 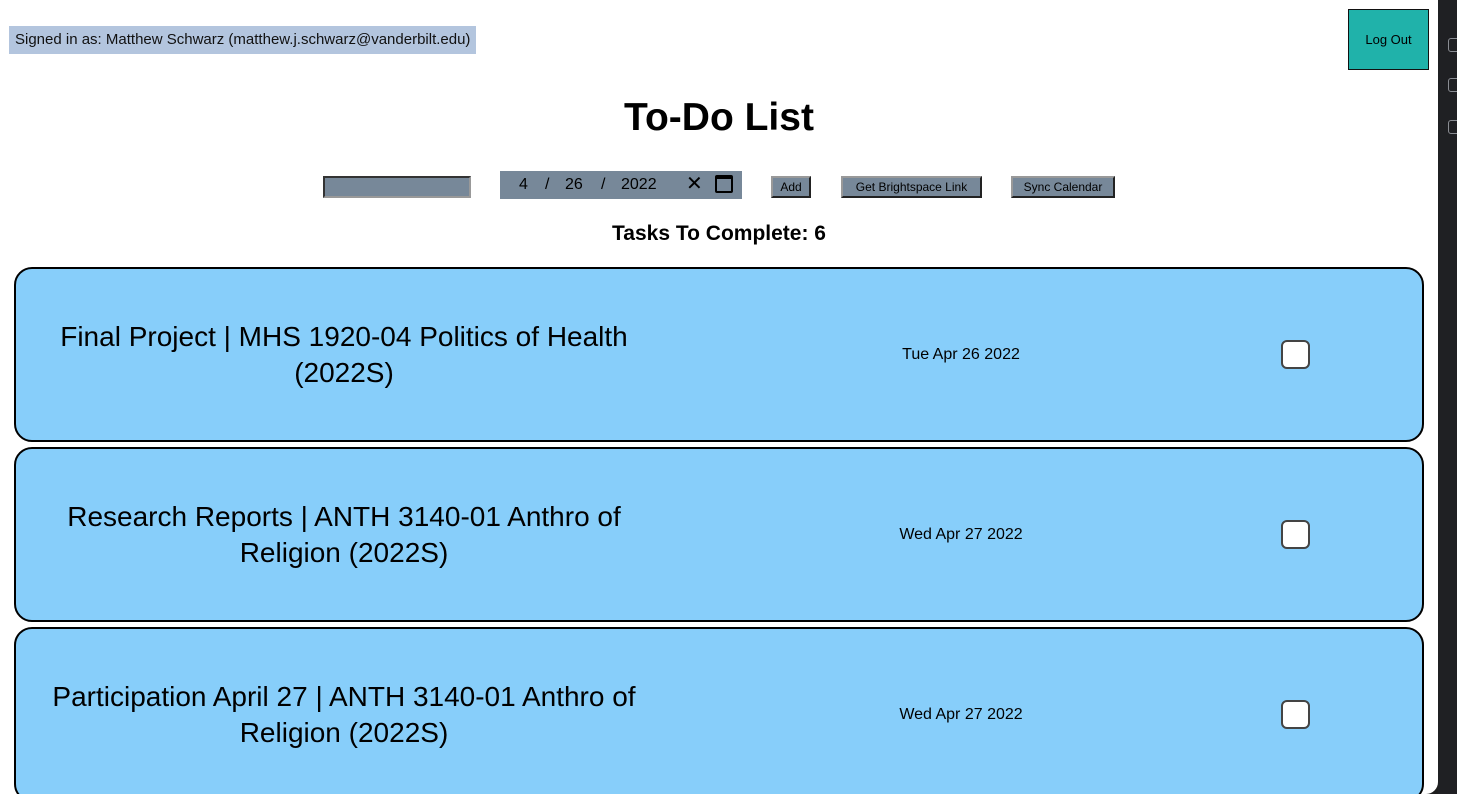 I want to click on tasks-to-complete-count: Tasks To Complete: 6, so click(x=719, y=233).